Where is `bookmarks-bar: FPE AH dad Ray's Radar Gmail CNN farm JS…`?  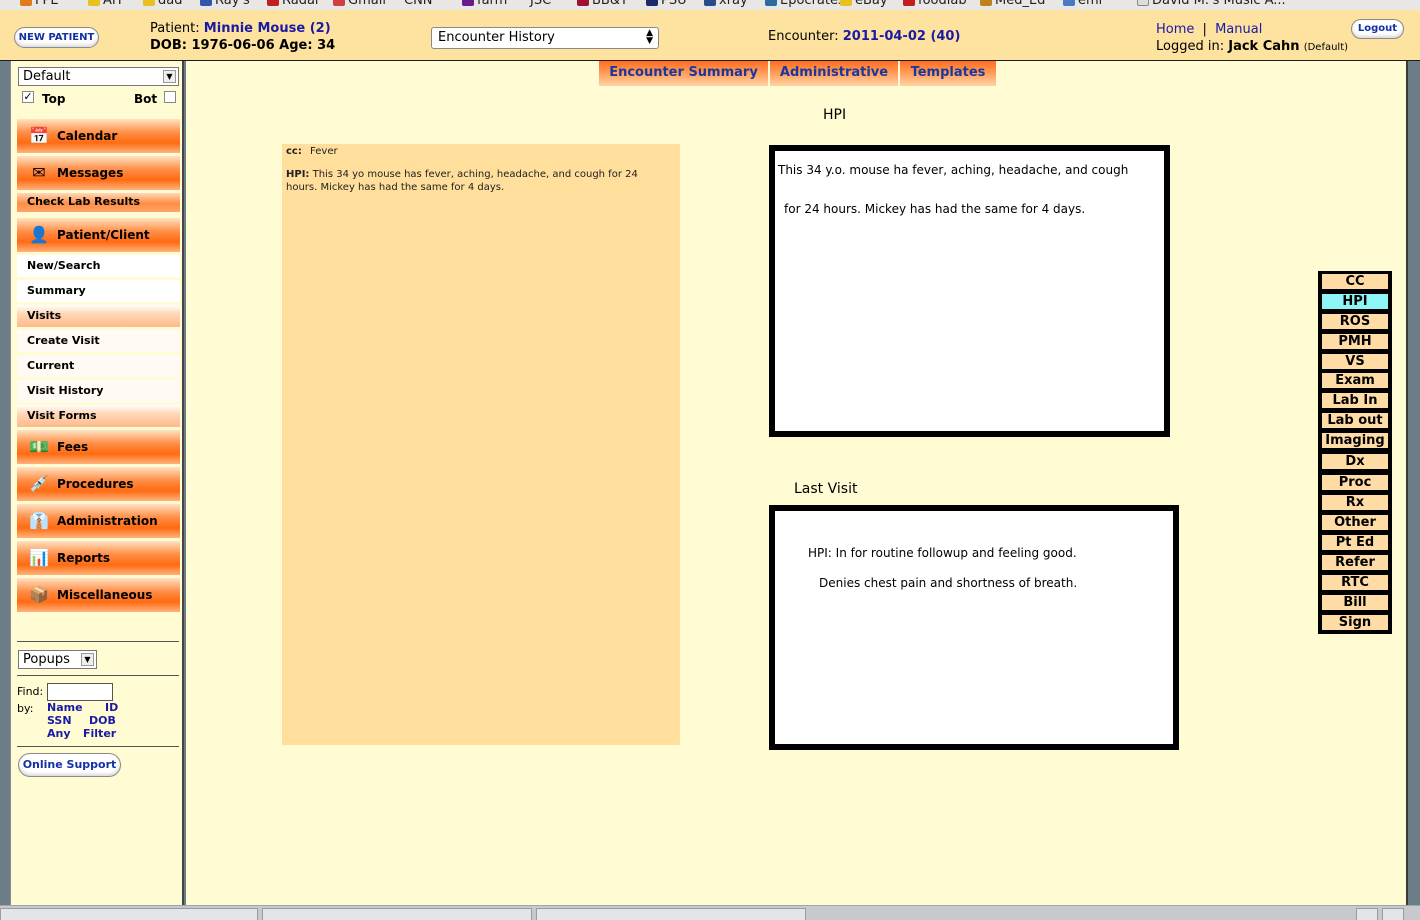 bookmarks-bar: FPE AH dad Ray's Radar Gmail CNN farm JS… is located at coordinates (710, 5).